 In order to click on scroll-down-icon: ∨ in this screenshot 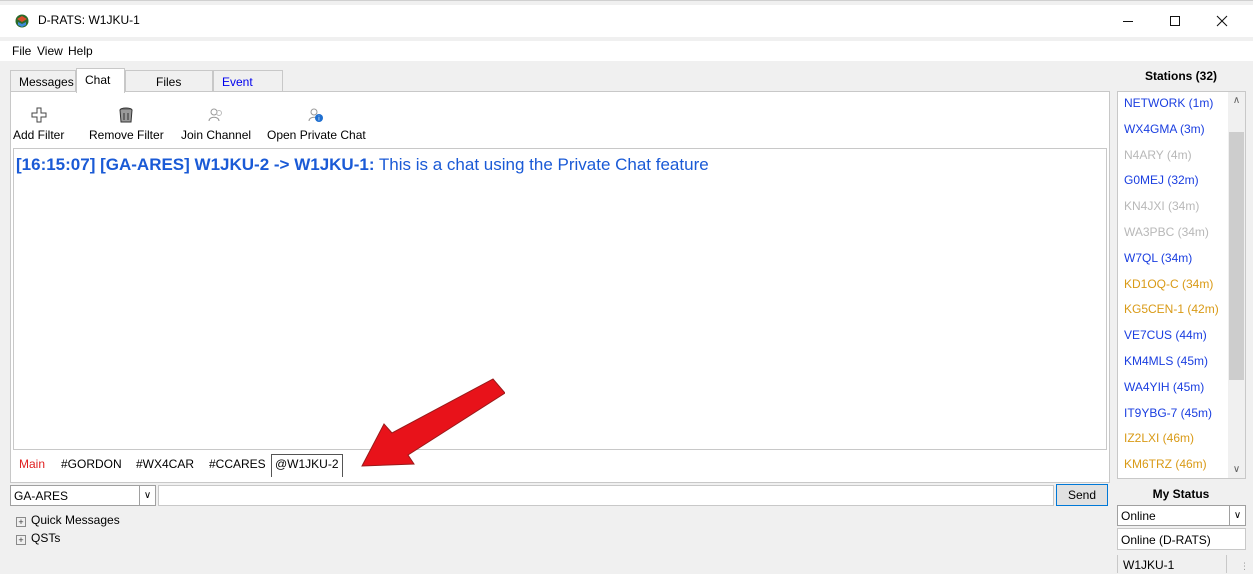, I will do `click(1236, 469)`.